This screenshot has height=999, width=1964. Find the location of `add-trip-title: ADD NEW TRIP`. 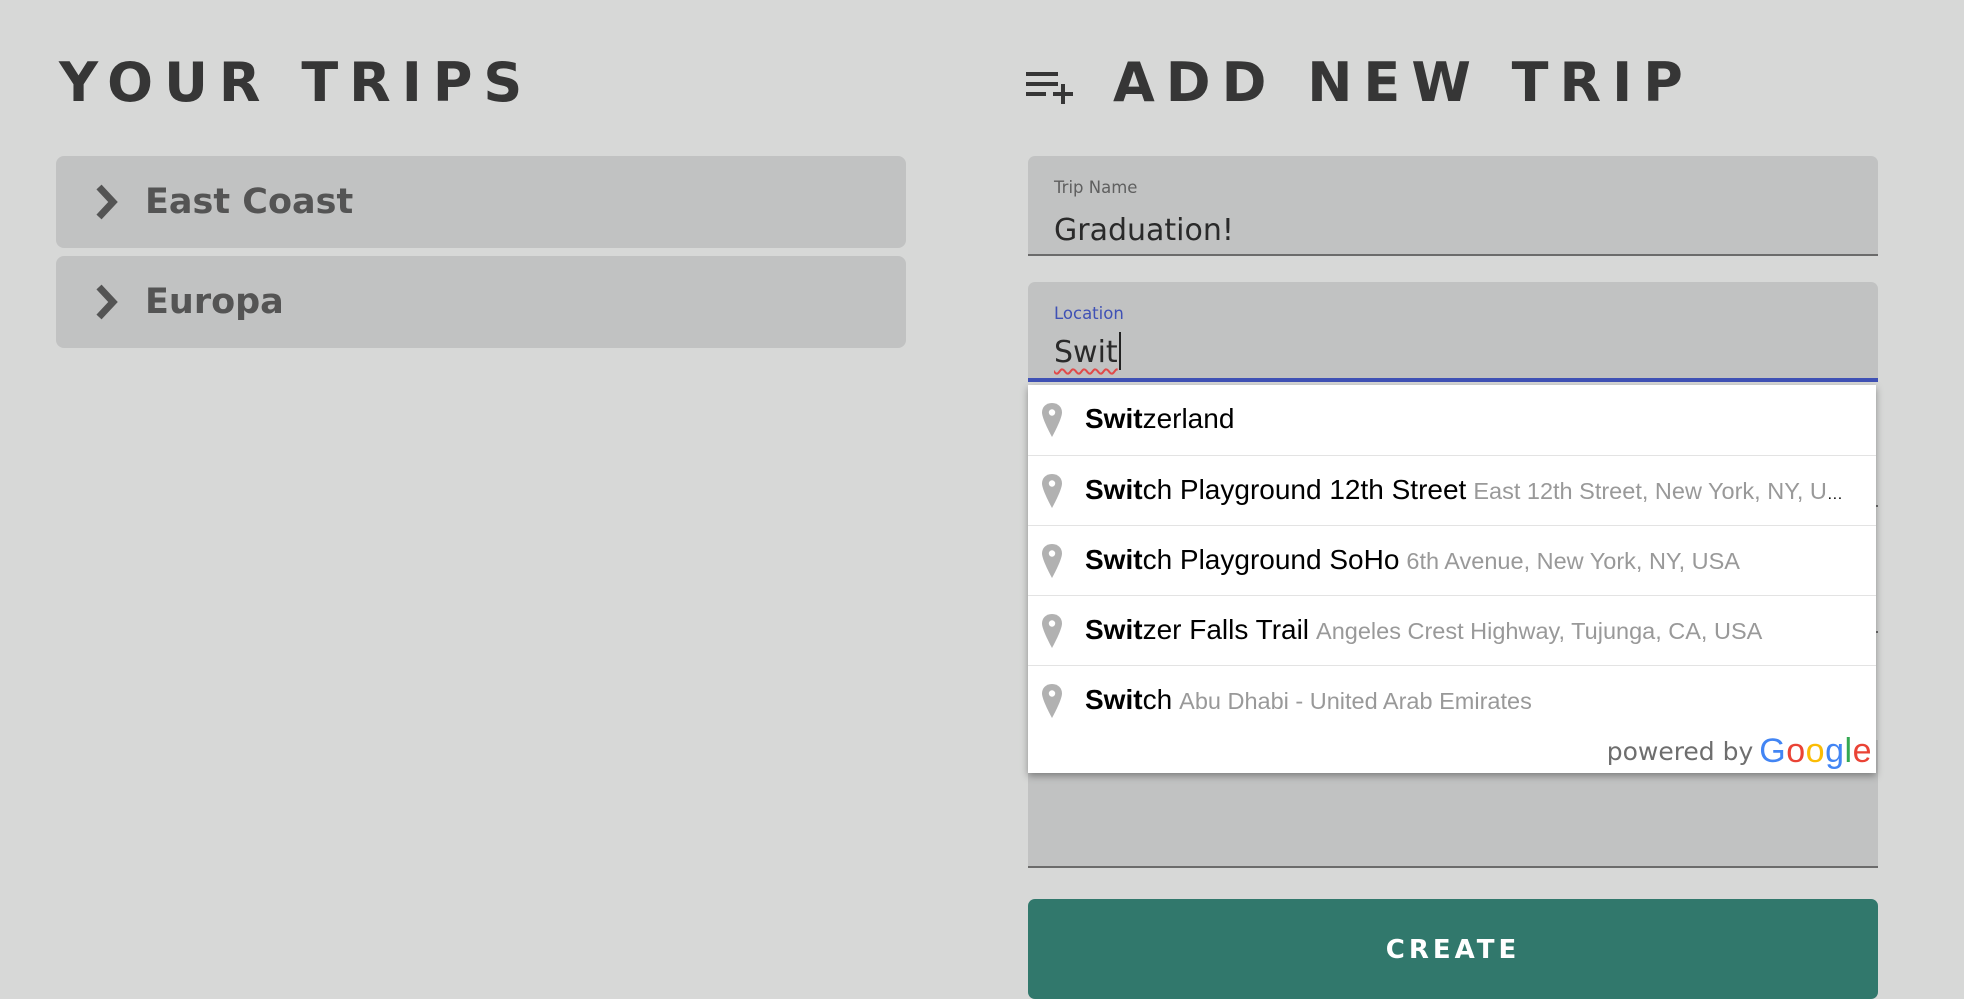

add-trip-title: ADD NEW TRIP is located at coordinates (1403, 82).